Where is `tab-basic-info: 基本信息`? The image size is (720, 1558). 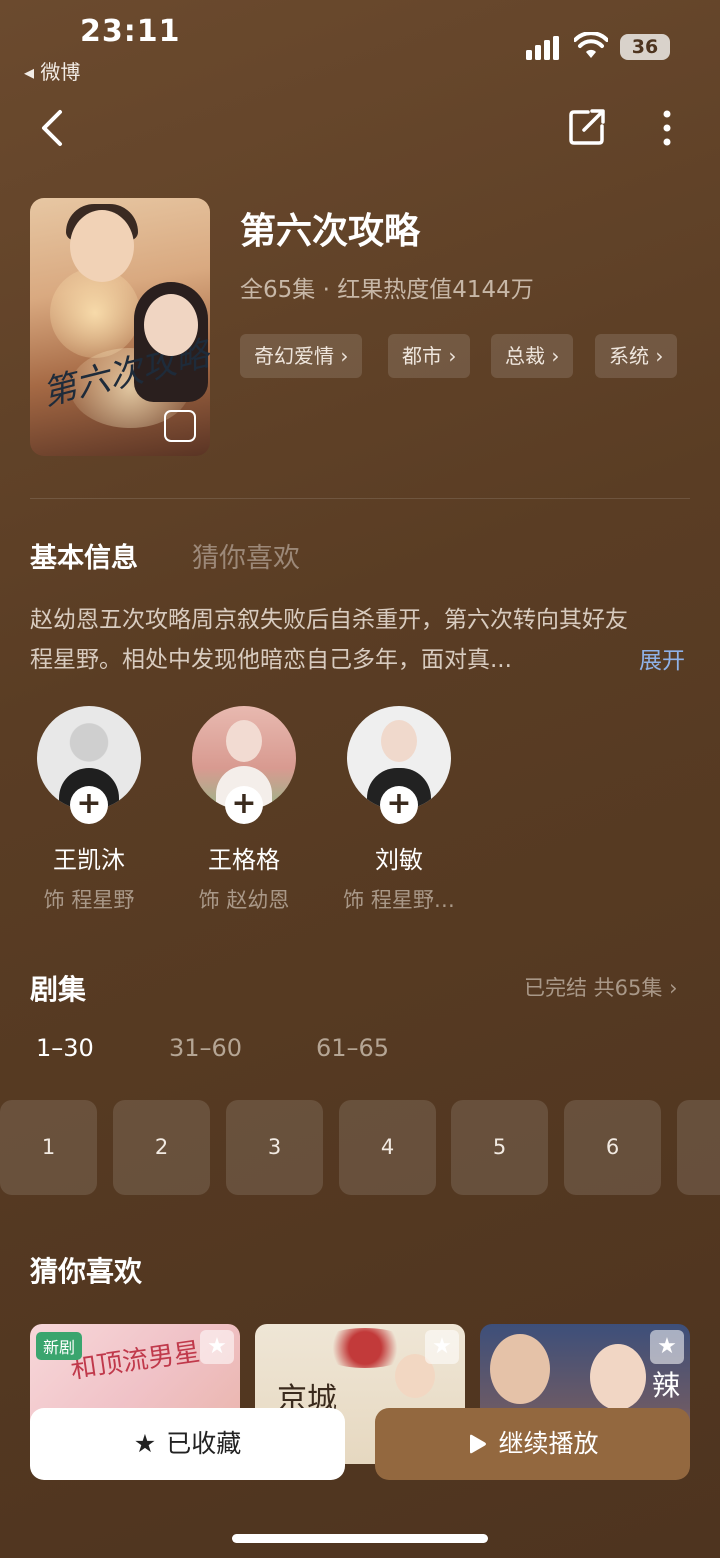
tab-basic-info: 基本信息 is located at coordinates (84, 555).